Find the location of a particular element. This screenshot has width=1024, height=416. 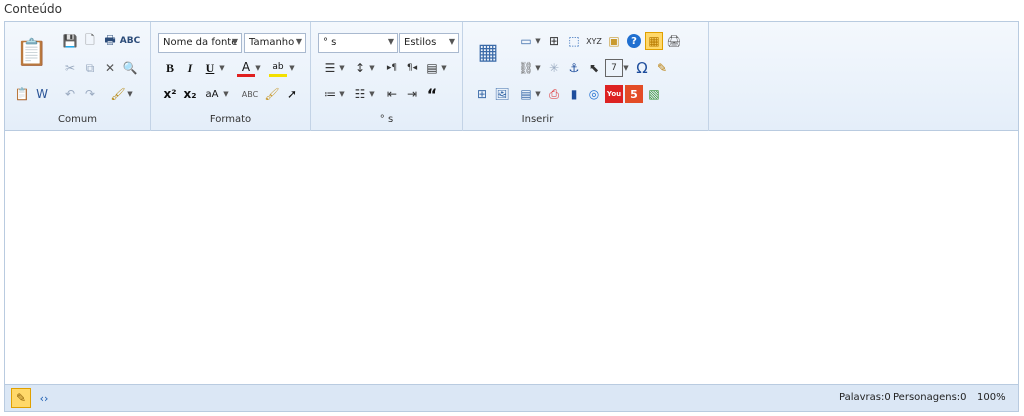

text-box-icon: XYZ is located at coordinates (594, 41).